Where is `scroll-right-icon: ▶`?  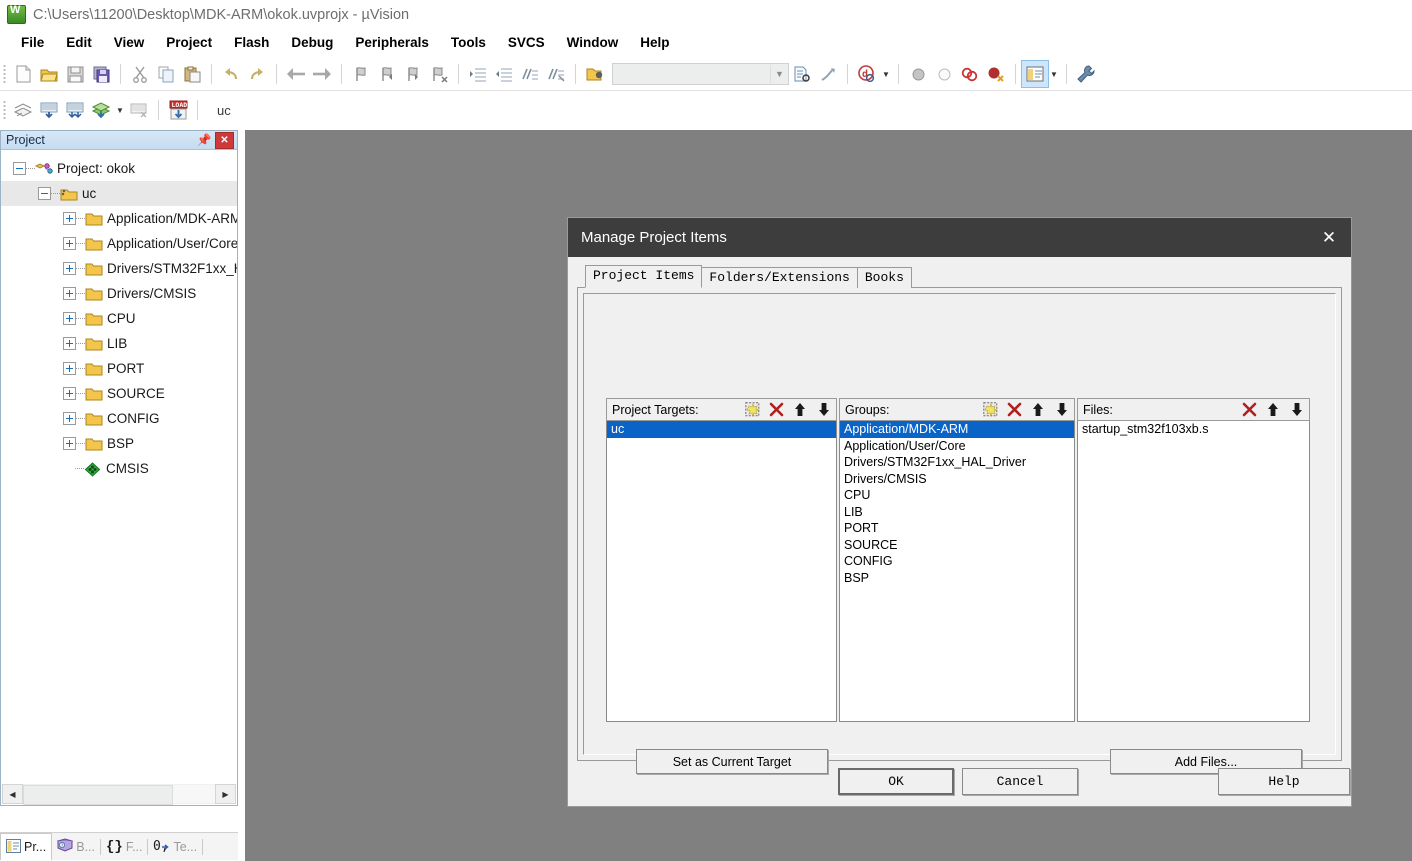 scroll-right-icon: ▶ is located at coordinates (225, 794).